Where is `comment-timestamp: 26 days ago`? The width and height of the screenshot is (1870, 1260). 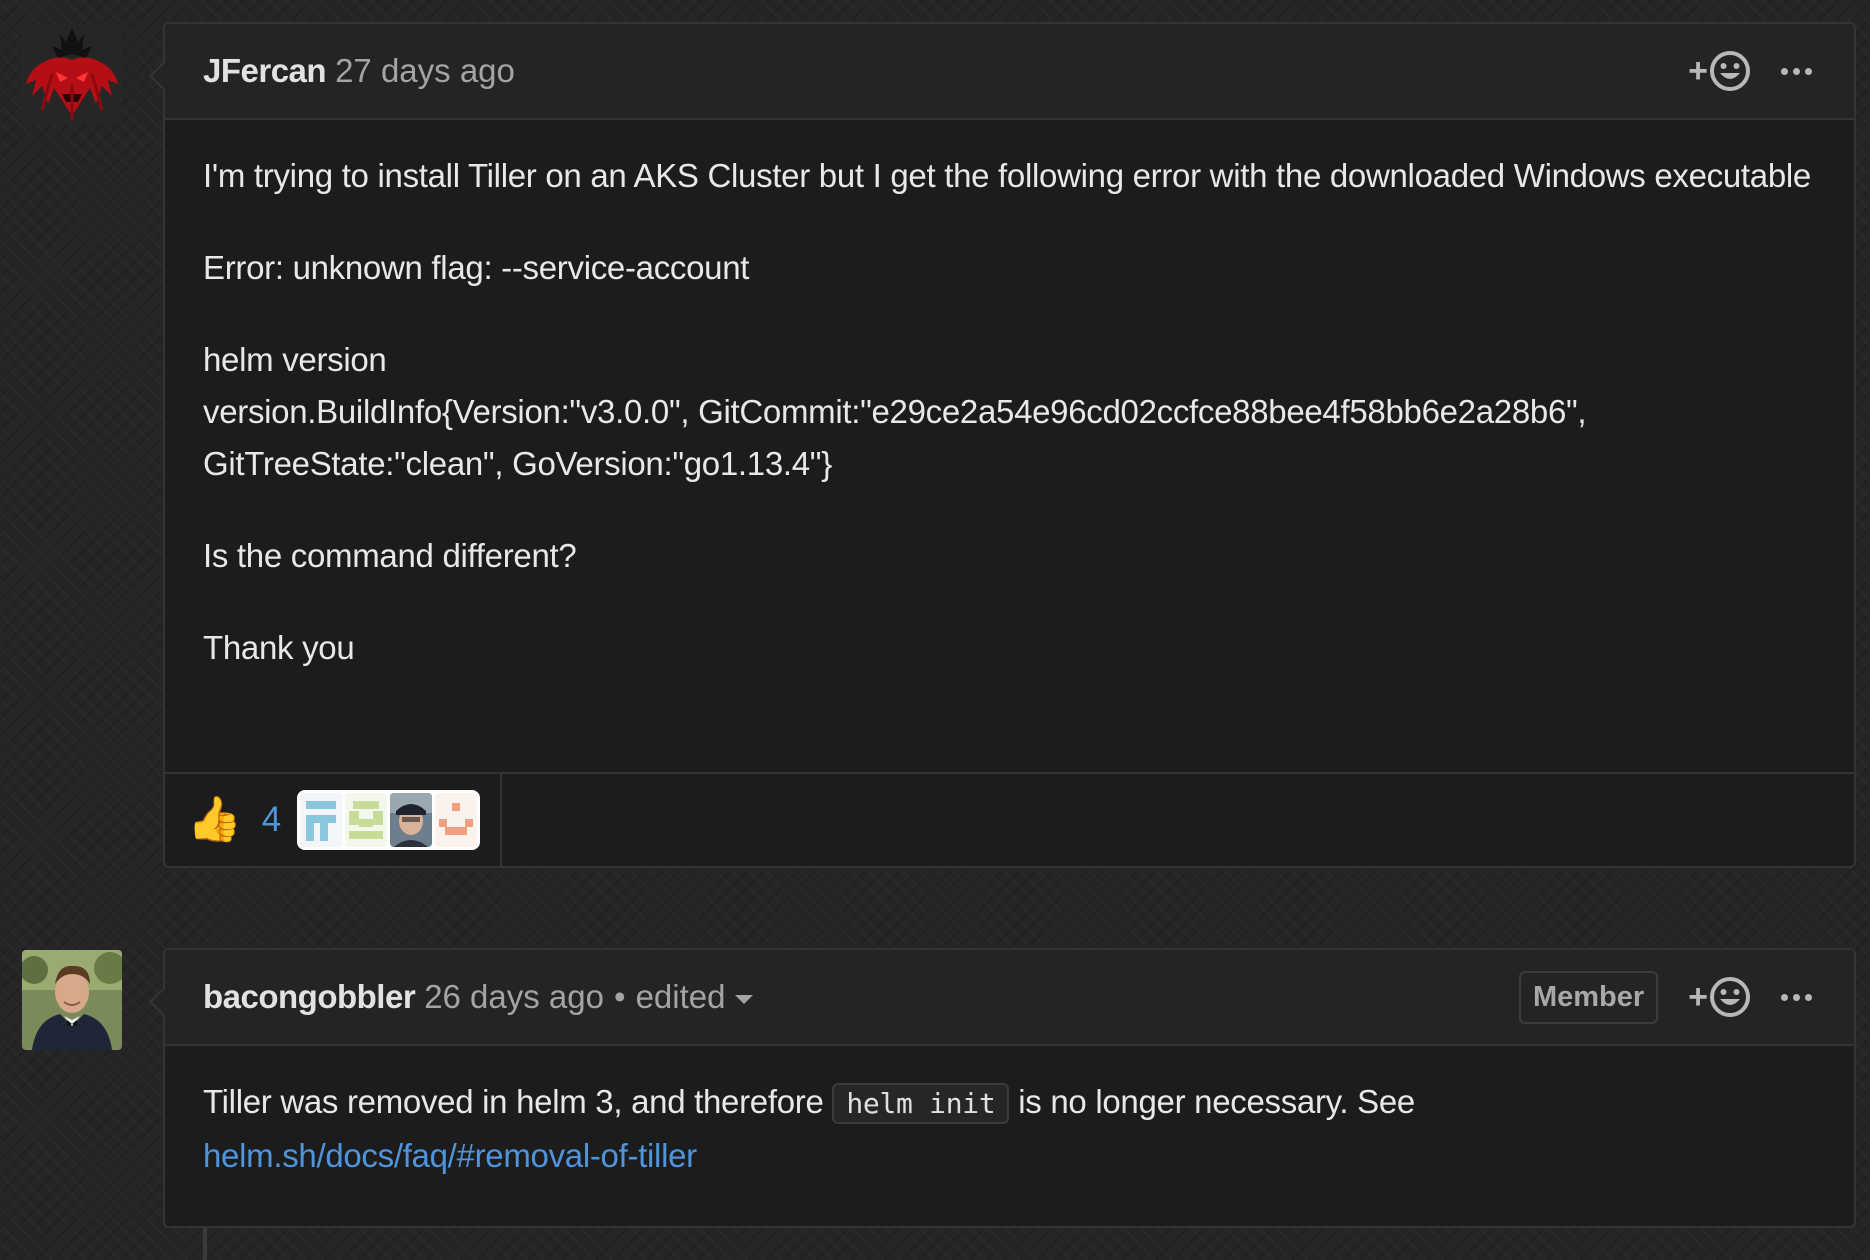
comment-timestamp: 26 days ago is located at coordinates (514, 997).